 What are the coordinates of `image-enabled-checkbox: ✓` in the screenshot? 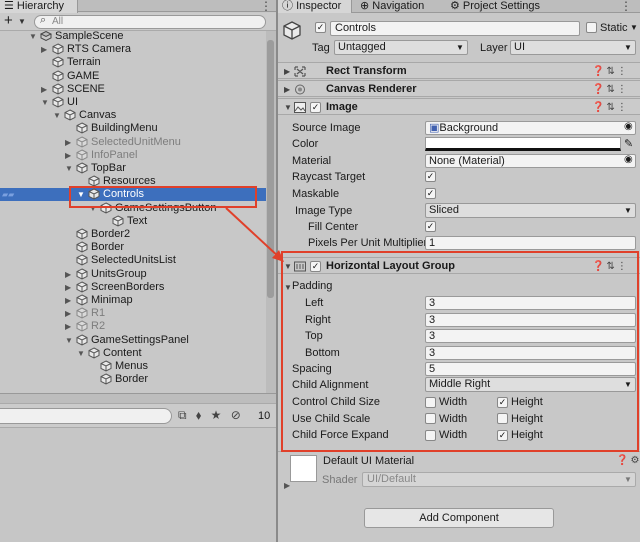 It's located at (315, 107).